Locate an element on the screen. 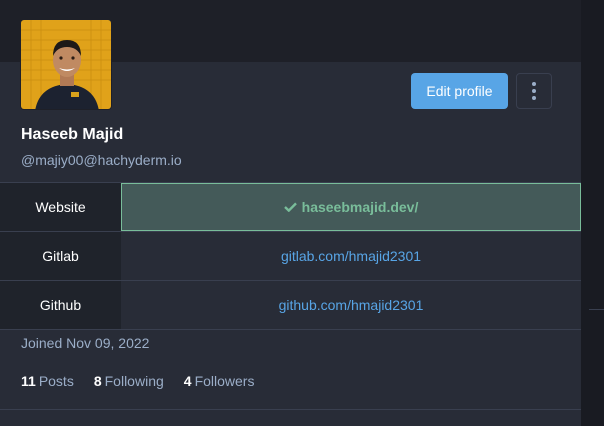 Image resolution: width=604 pixels, height=426 pixels. following-link: 8 Following is located at coordinates (129, 381).